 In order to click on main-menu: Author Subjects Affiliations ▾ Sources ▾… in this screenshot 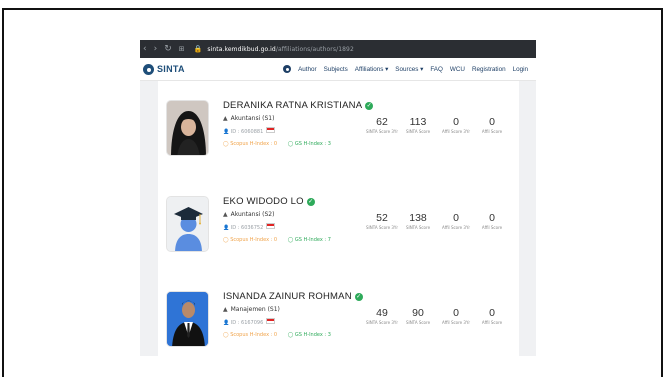, I will do `click(405, 69)`.